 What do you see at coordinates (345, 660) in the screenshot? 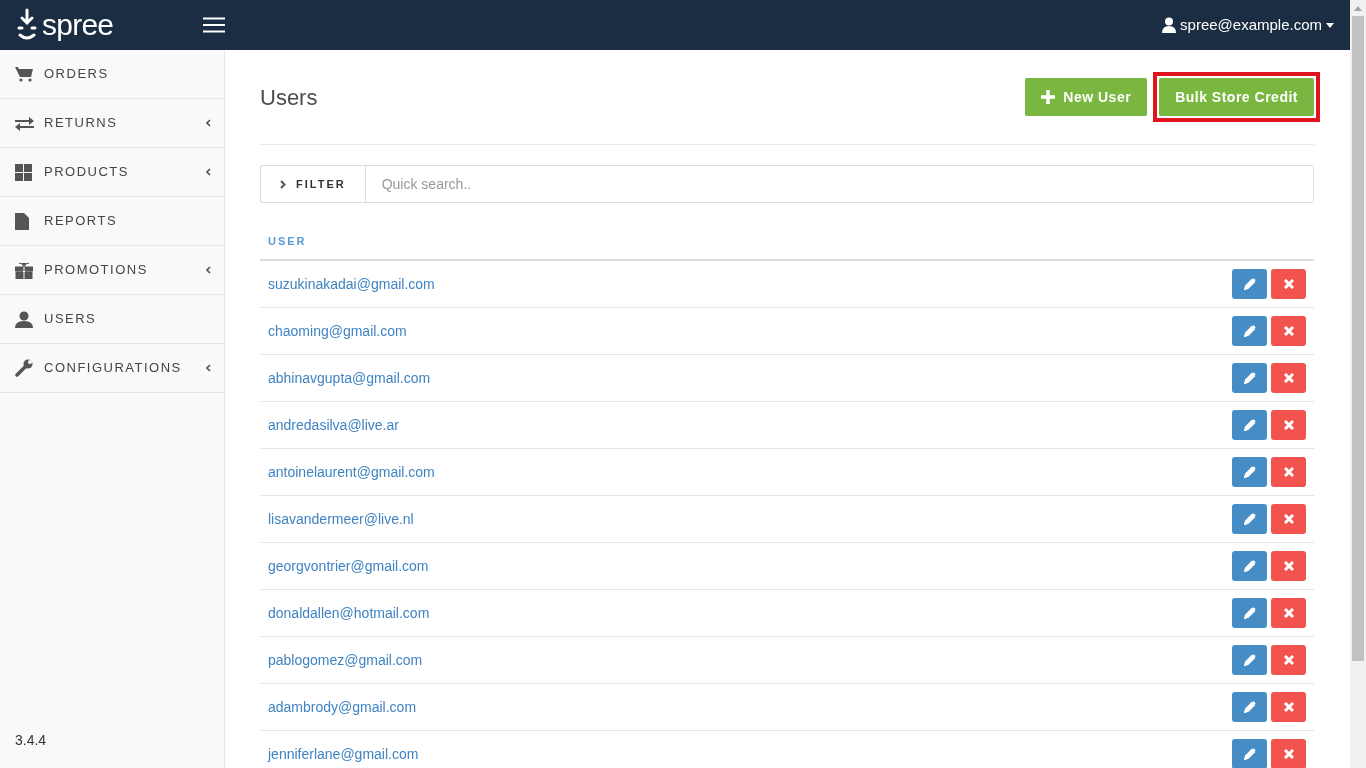
I see `user-email-link: pablogomez@gmail.com` at bounding box center [345, 660].